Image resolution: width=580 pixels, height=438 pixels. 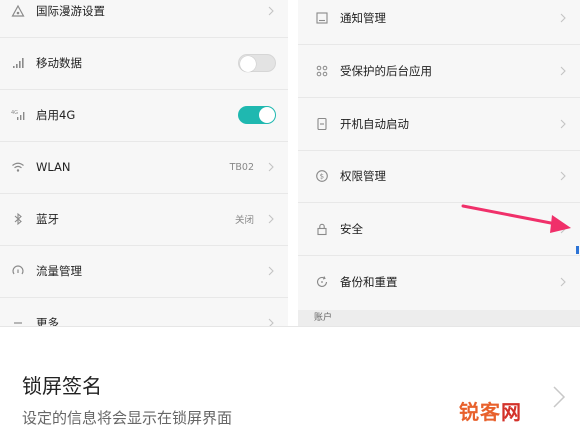 I want to click on watermark-char: 网, so click(x=511, y=412).